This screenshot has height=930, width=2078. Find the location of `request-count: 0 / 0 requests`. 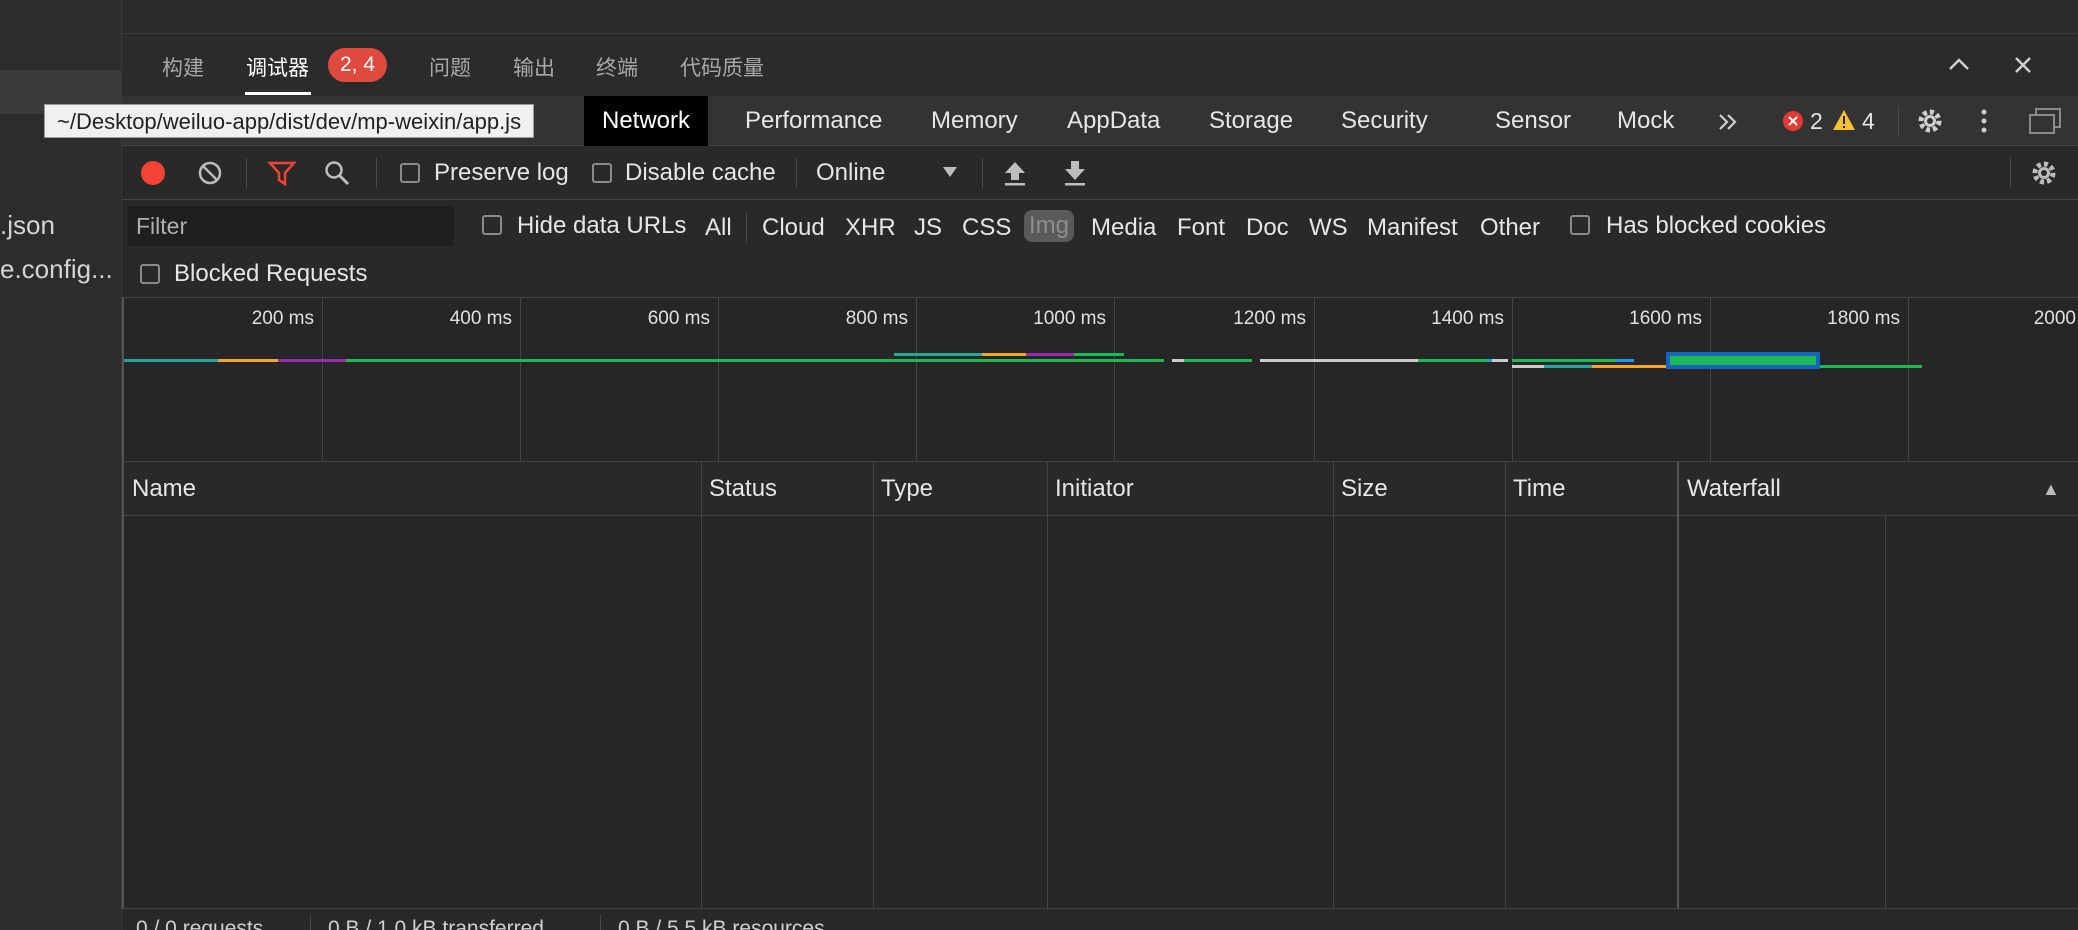

request-count: 0 / 0 requests is located at coordinates (200, 923).